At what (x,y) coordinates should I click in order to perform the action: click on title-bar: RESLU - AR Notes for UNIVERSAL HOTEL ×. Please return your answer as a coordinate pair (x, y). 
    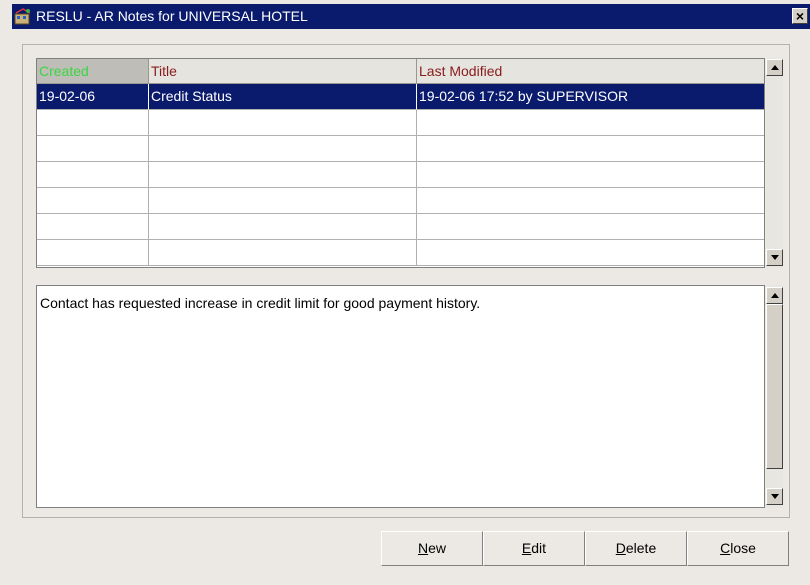
    Looking at the image, I should click on (411, 16).